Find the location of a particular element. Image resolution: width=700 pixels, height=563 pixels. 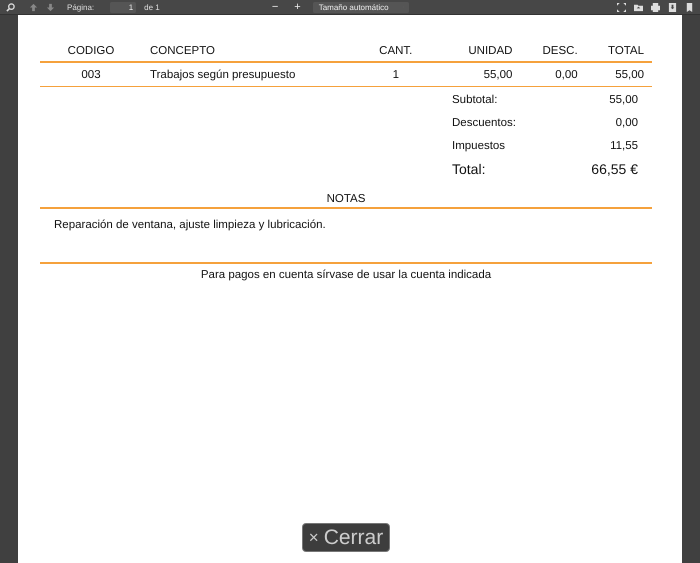

table-cell: Trabajos según presupuesto is located at coordinates (245, 74).